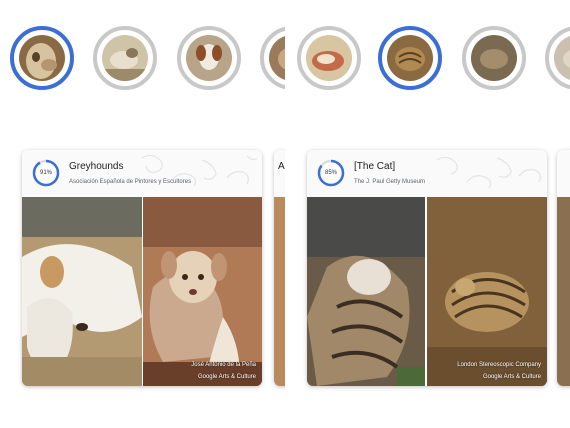 This screenshot has height=428, width=570. Describe the element at coordinates (563, 173) in the screenshot. I see `card-header` at that location.